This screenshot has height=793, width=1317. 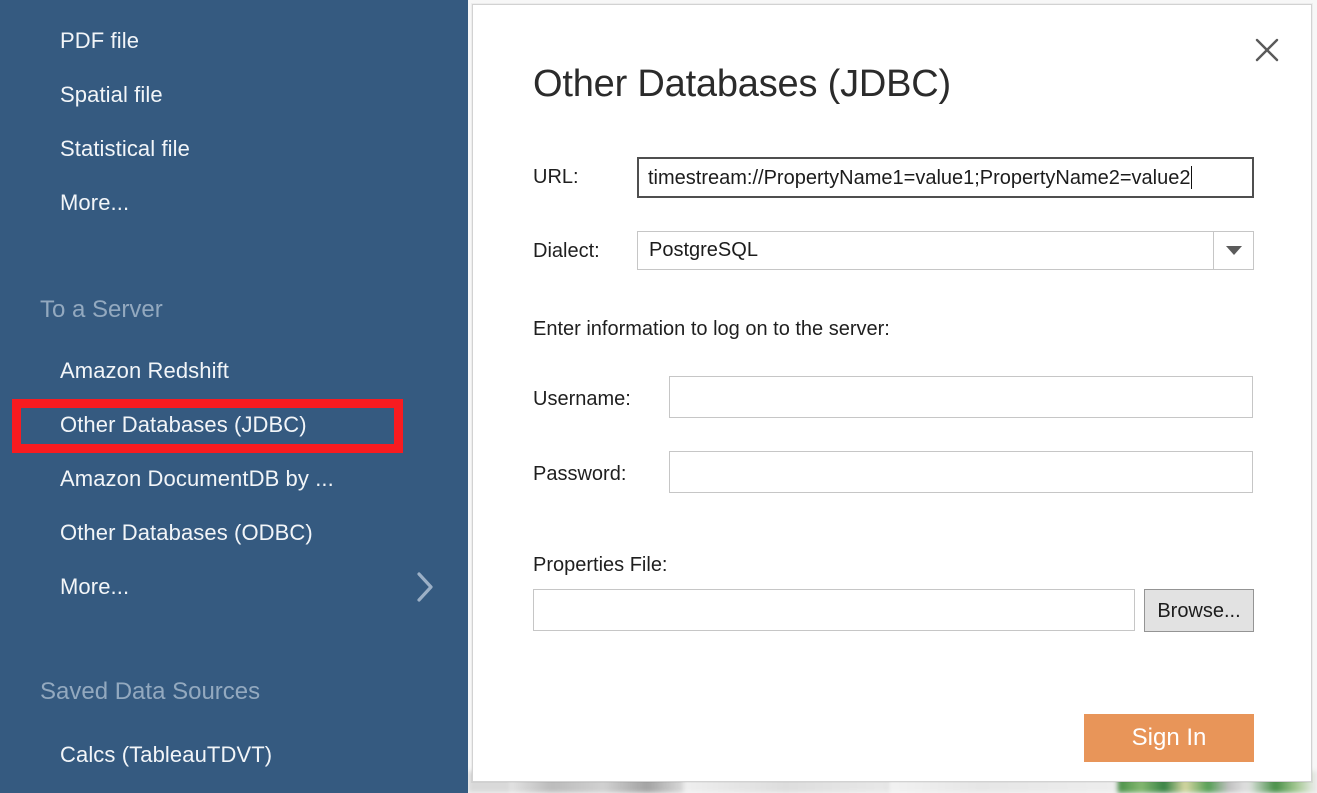 What do you see at coordinates (600, 565) in the screenshot?
I see `properties-file-label: Properties File:` at bounding box center [600, 565].